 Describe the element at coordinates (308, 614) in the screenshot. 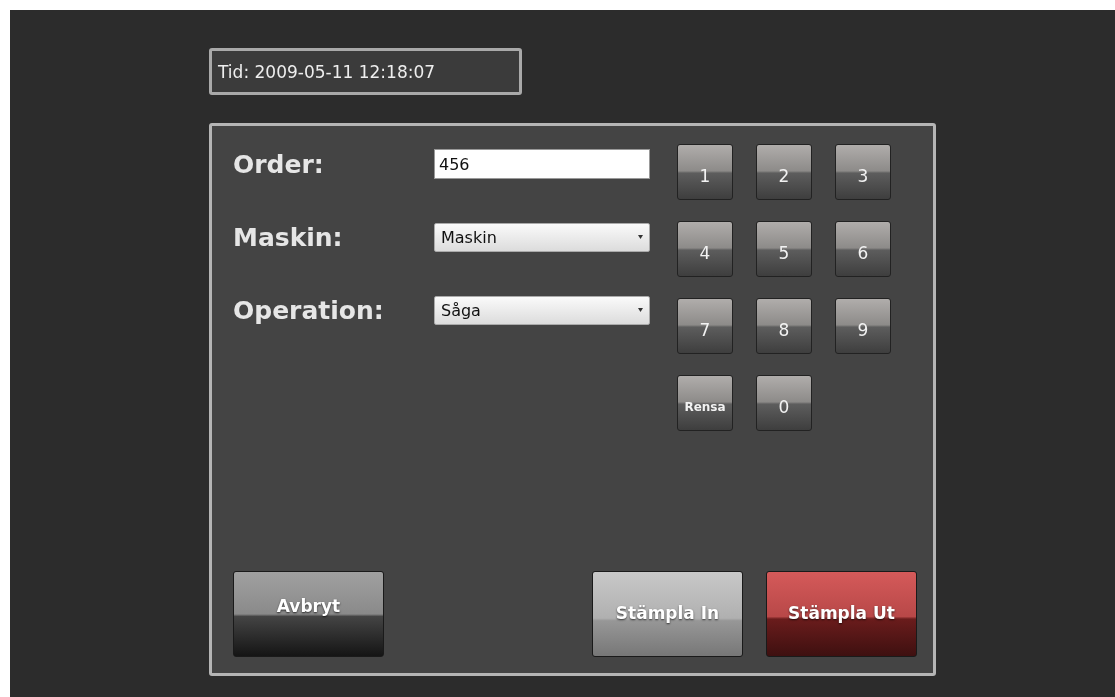

I see `action-button: Avbryt` at that location.